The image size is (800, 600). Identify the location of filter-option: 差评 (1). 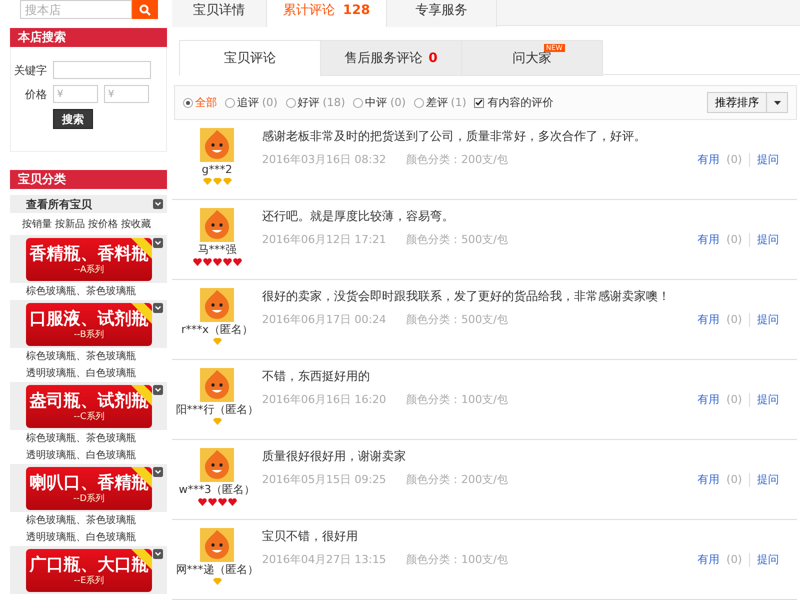
(440, 102).